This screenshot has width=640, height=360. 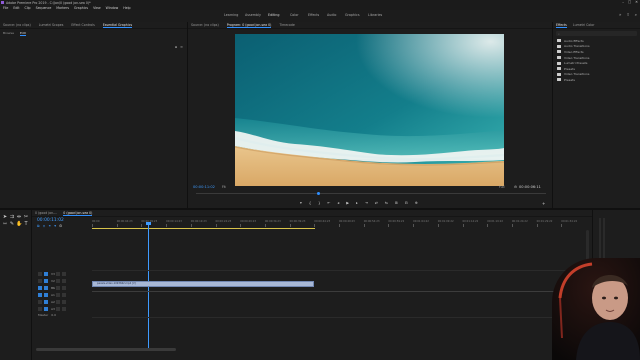 I want to click on mark-in-icon: {, so click(x=310, y=203).